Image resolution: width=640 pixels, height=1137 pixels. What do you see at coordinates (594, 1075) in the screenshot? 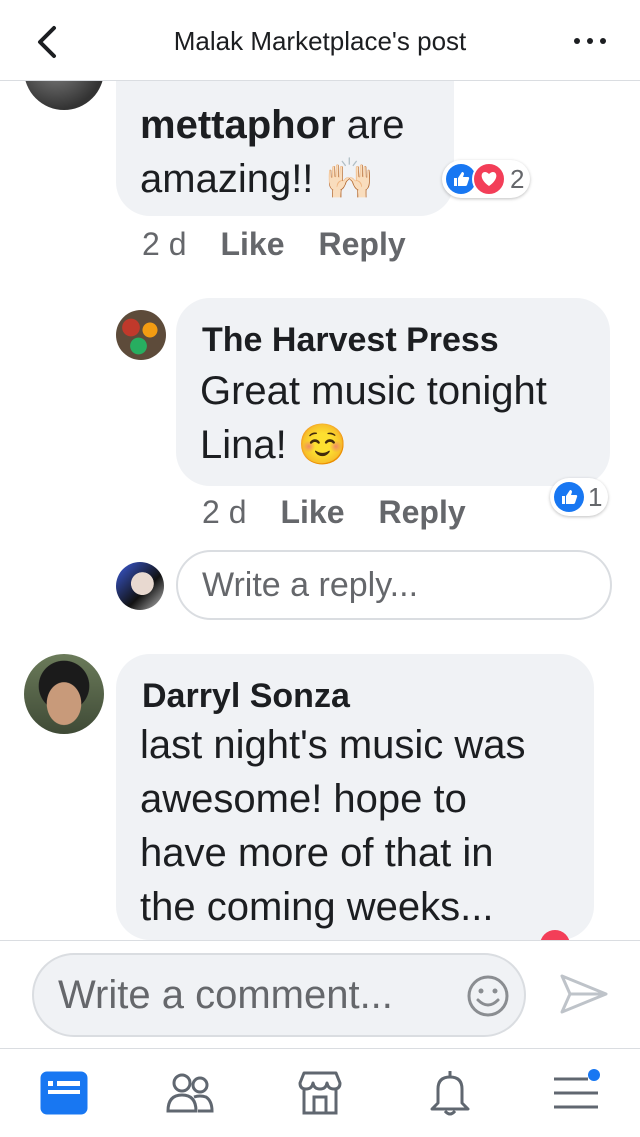
I see `notification-badge` at bounding box center [594, 1075].